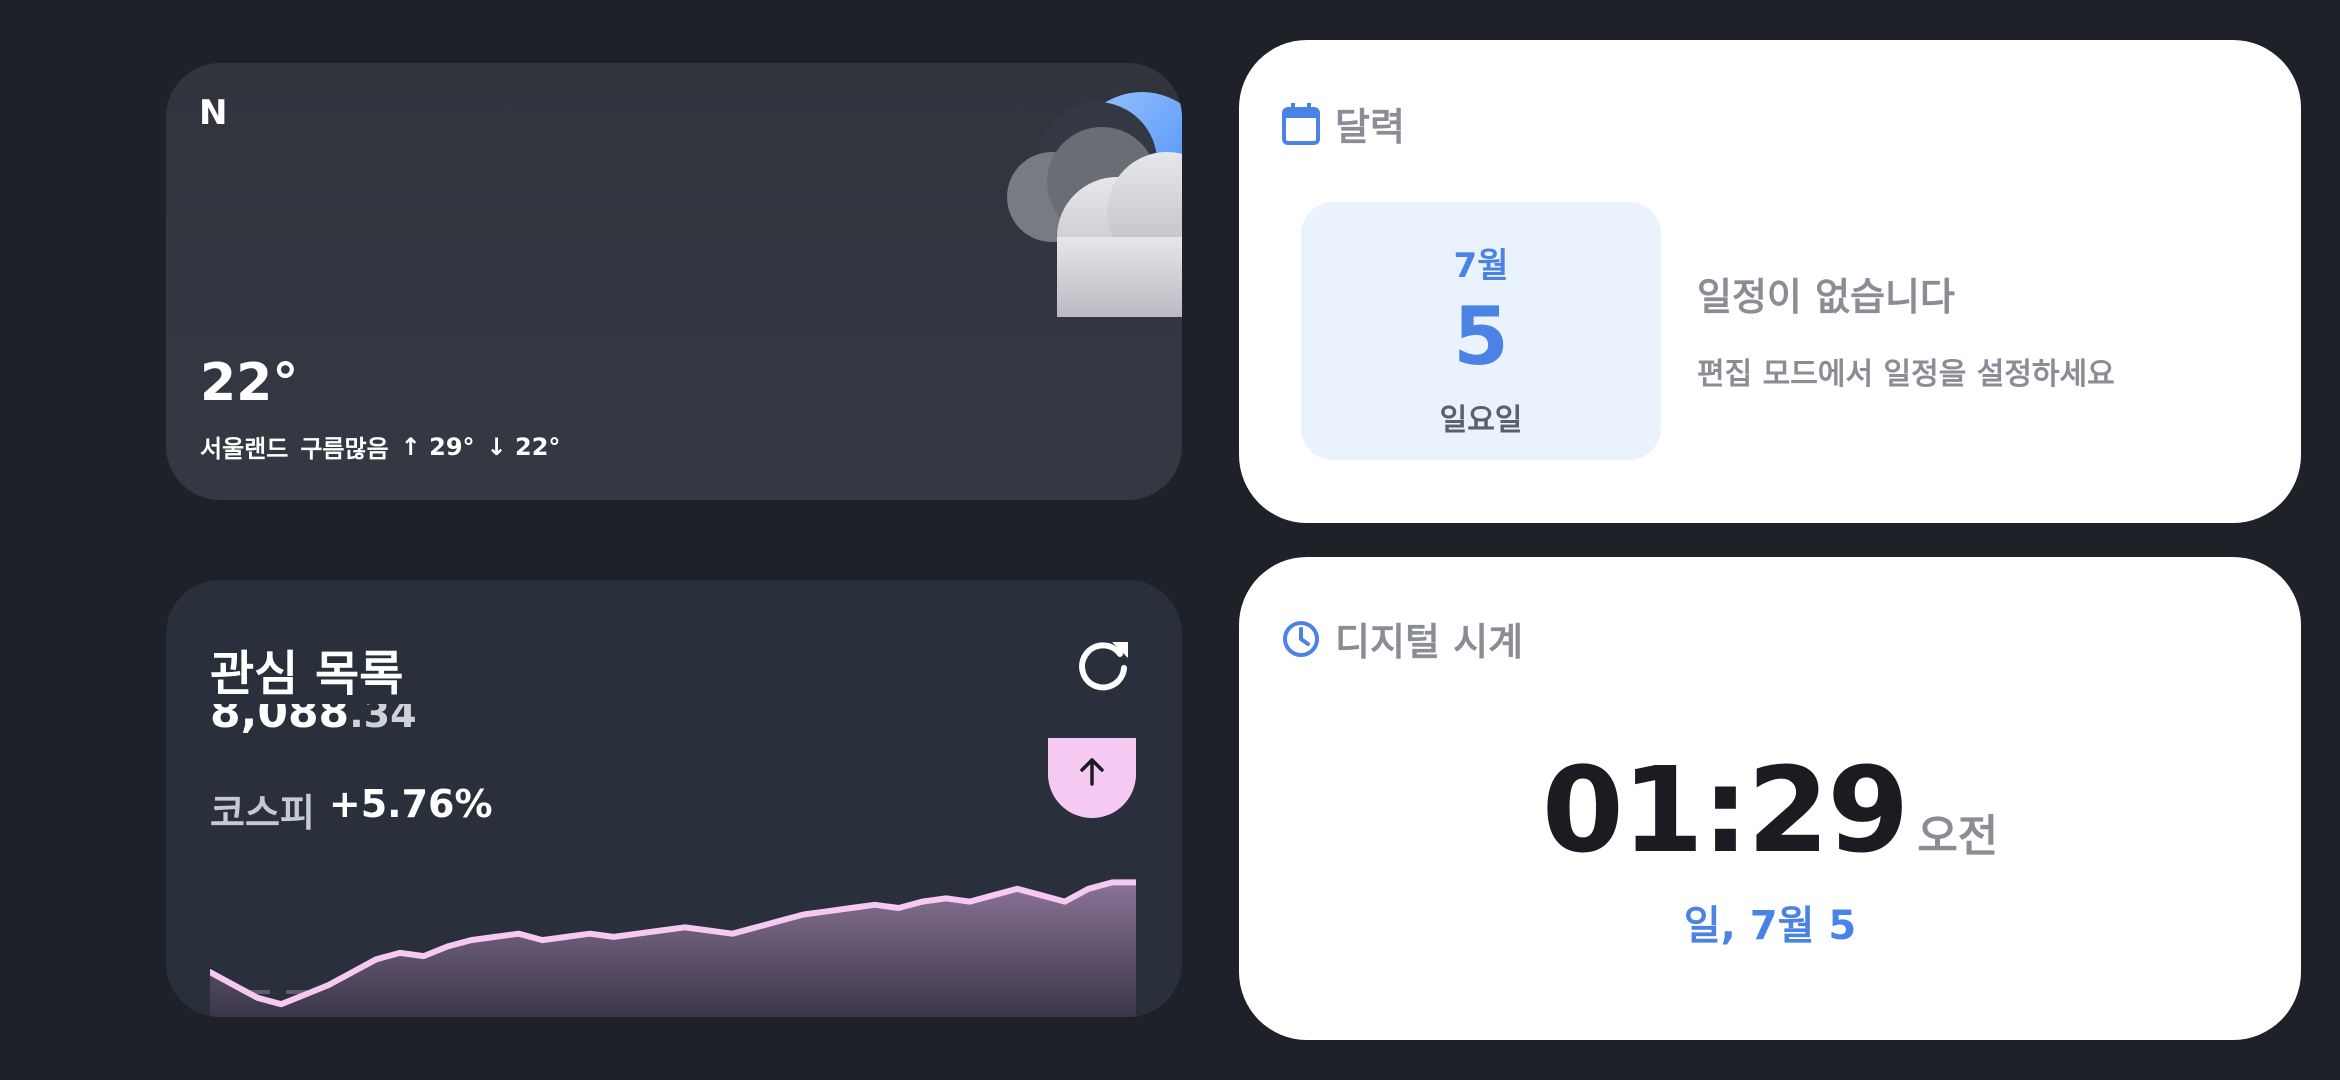  I want to click on calendar-icon, so click(1301, 123).